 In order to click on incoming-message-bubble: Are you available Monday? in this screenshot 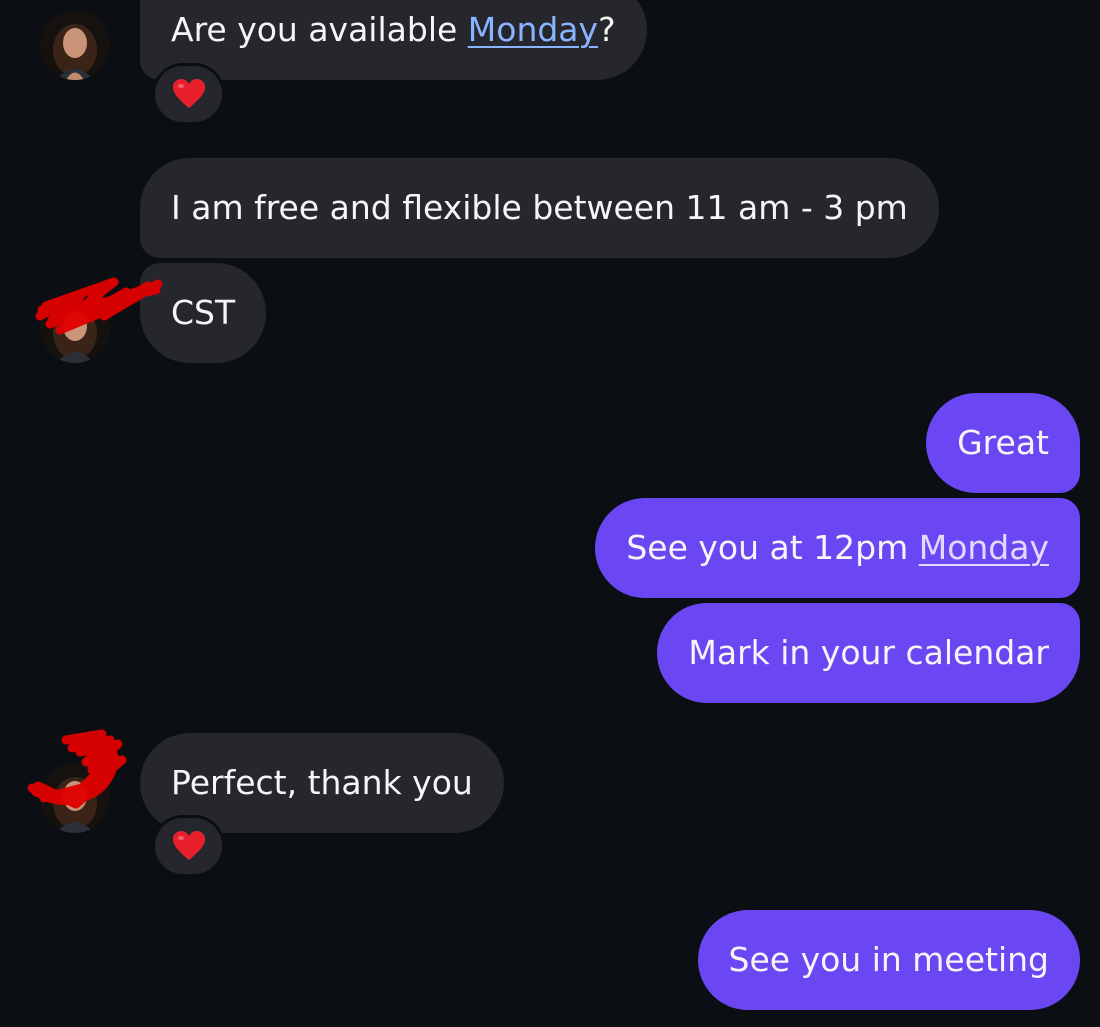, I will do `click(393, 40)`.